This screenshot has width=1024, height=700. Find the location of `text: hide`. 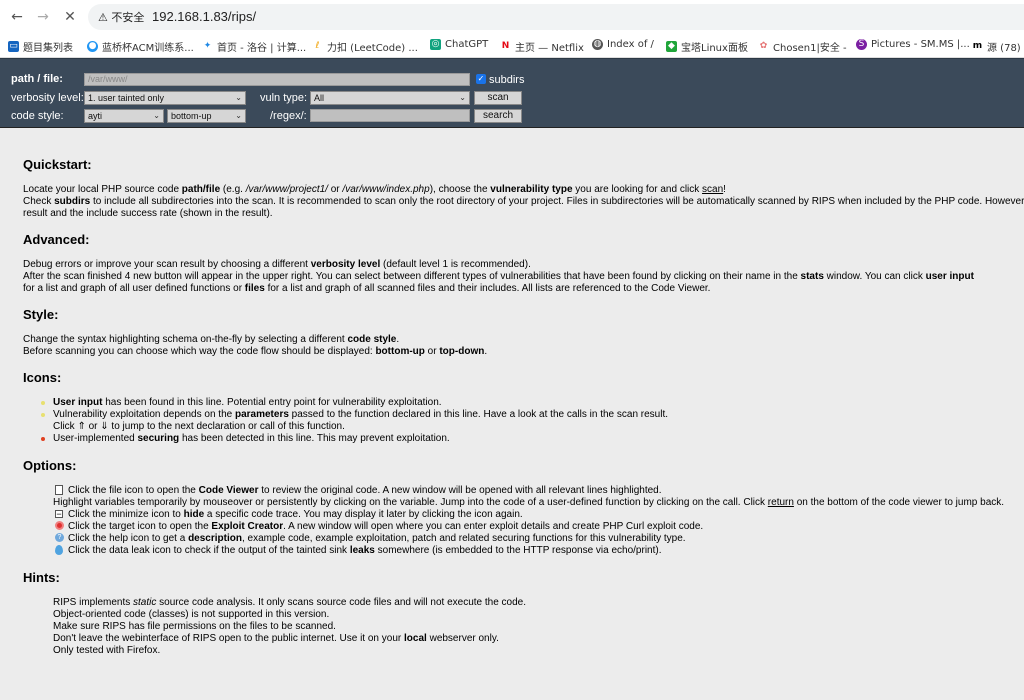

text: hide is located at coordinates (194, 514).